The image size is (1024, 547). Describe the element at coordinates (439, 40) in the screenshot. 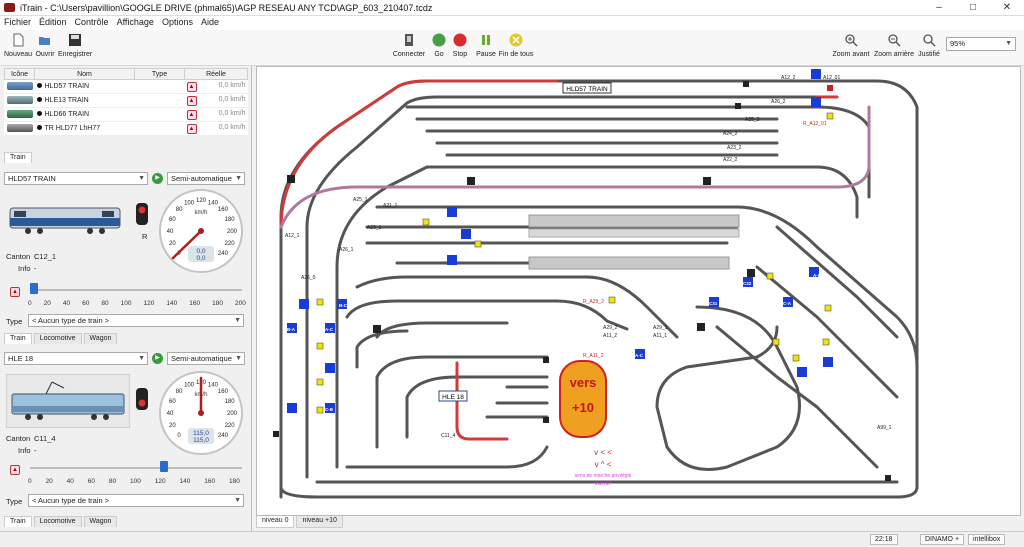

I see `go-icon` at that location.